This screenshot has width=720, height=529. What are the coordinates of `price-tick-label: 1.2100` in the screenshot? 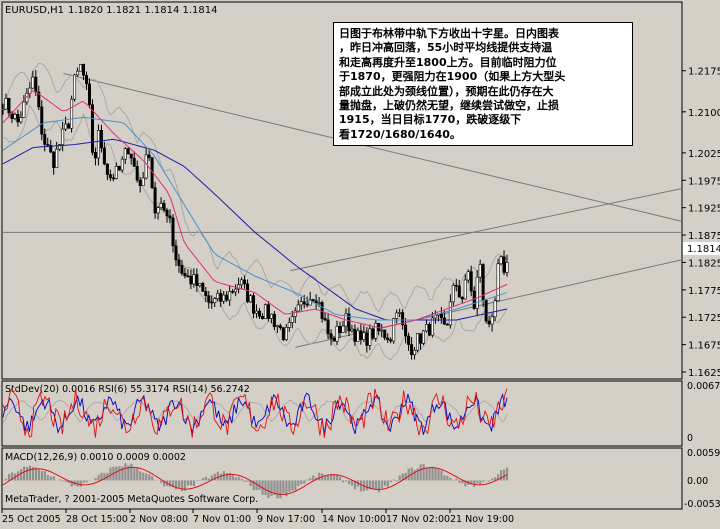 It's located at (704, 113).